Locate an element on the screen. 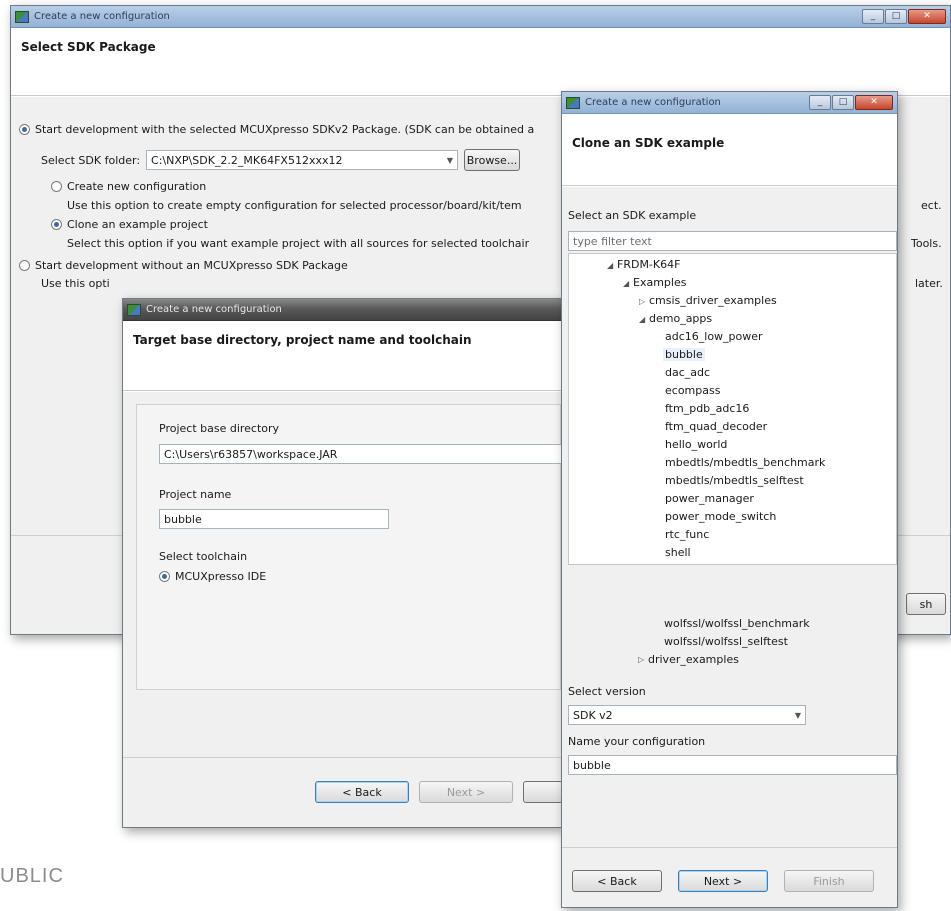 Image resolution: width=951 pixels, height=911 pixels. name-config-label: Name your configuration is located at coordinates (637, 741).